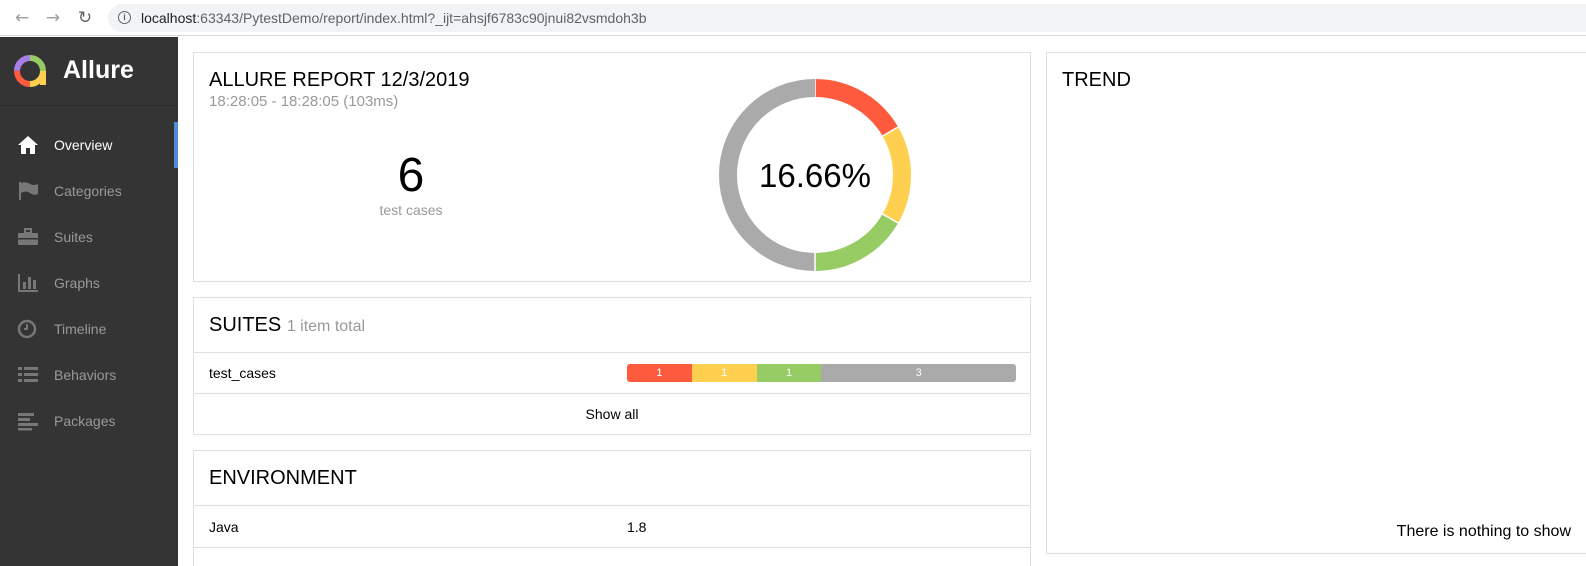  I want to click on trend-title: TREND, so click(1096, 80).